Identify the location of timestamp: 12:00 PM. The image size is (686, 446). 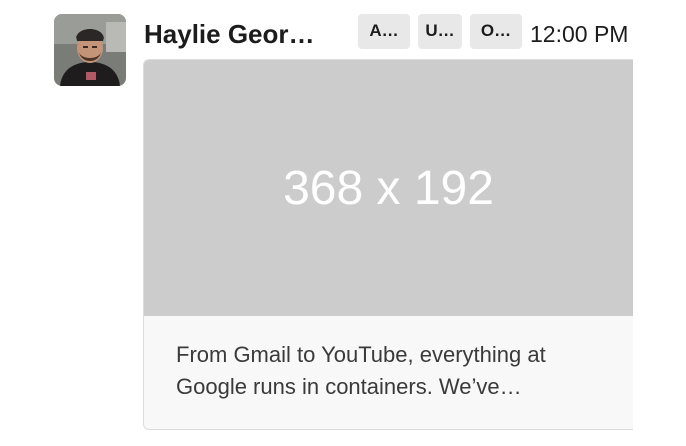
(579, 34).